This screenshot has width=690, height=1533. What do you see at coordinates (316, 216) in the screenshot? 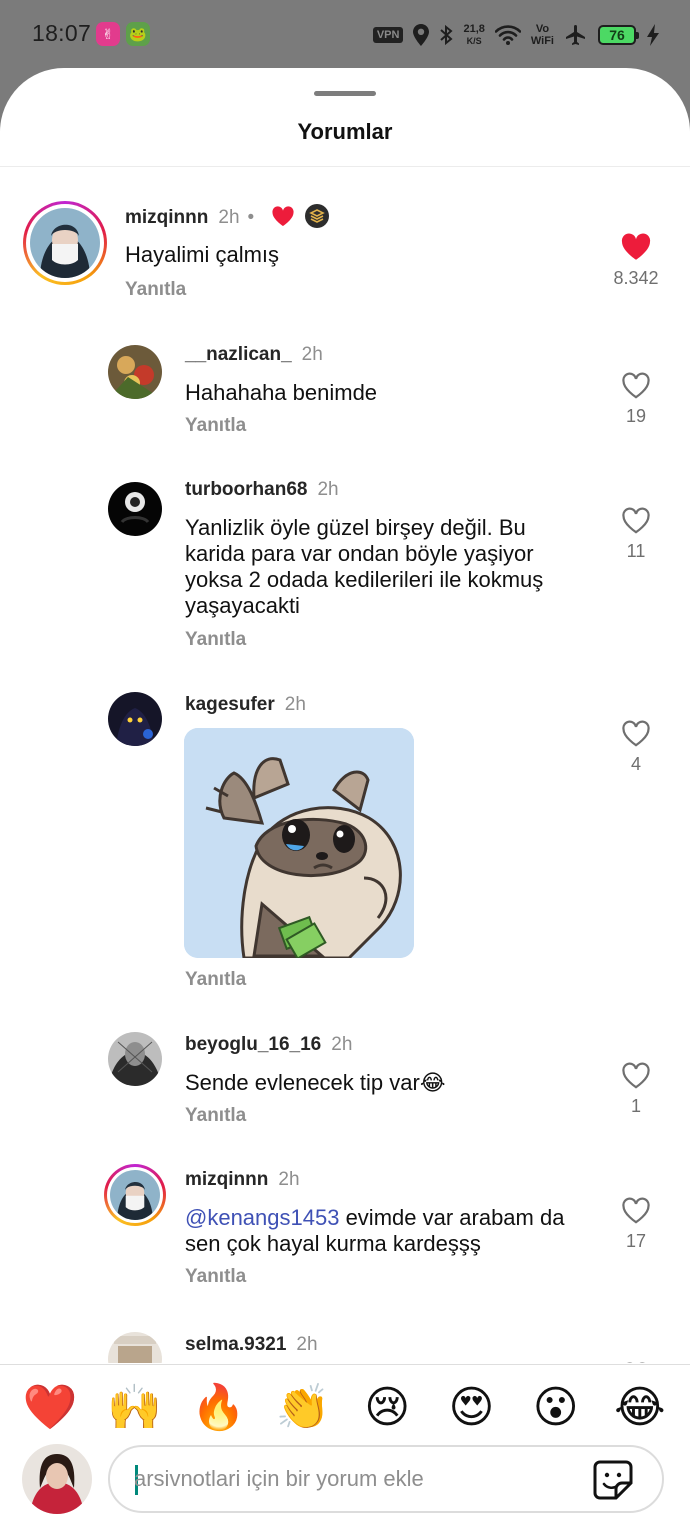
I see `creator-badge-icon` at bounding box center [316, 216].